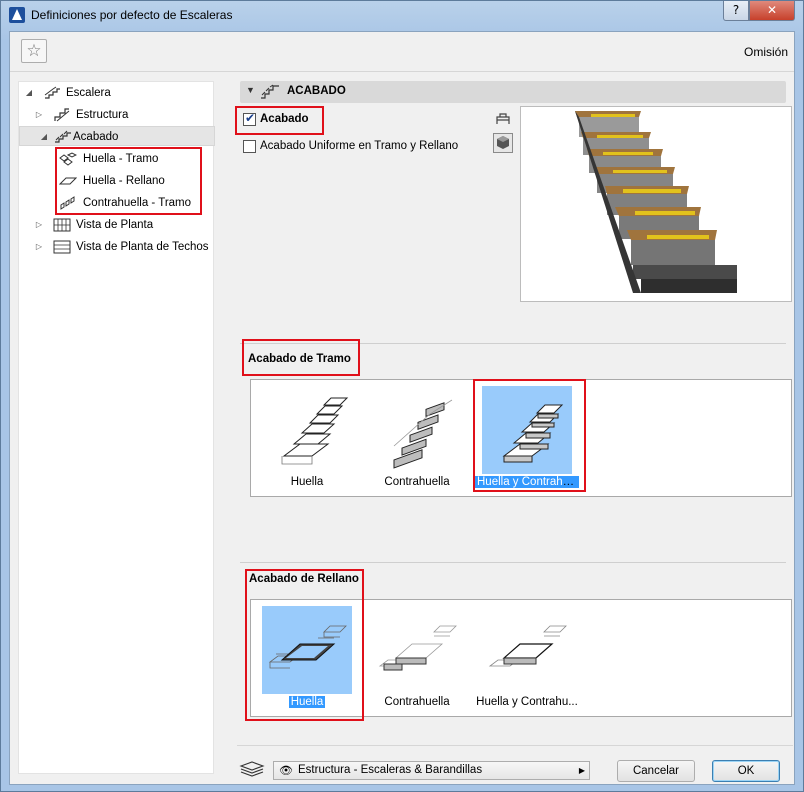 This screenshot has width=804, height=792. Describe the element at coordinates (128, 181) in the screenshot. I see `highlight-box-subitems` at that location.